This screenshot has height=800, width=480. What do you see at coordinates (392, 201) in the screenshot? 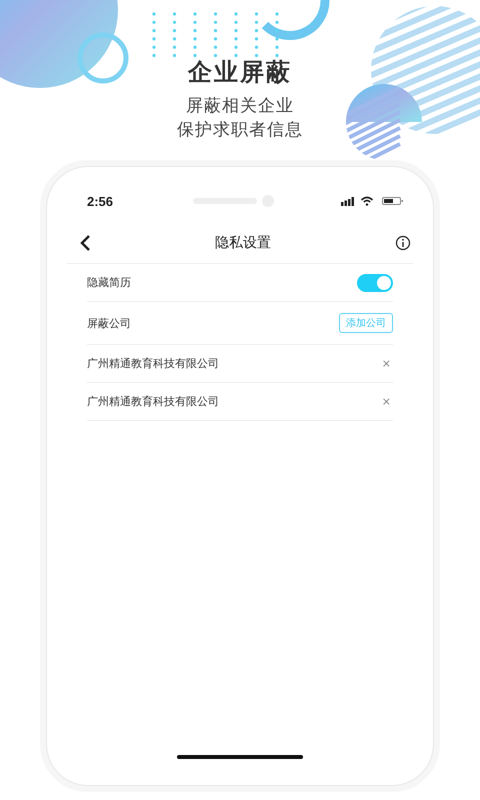
I see `battery-icon` at bounding box center [392, 201].